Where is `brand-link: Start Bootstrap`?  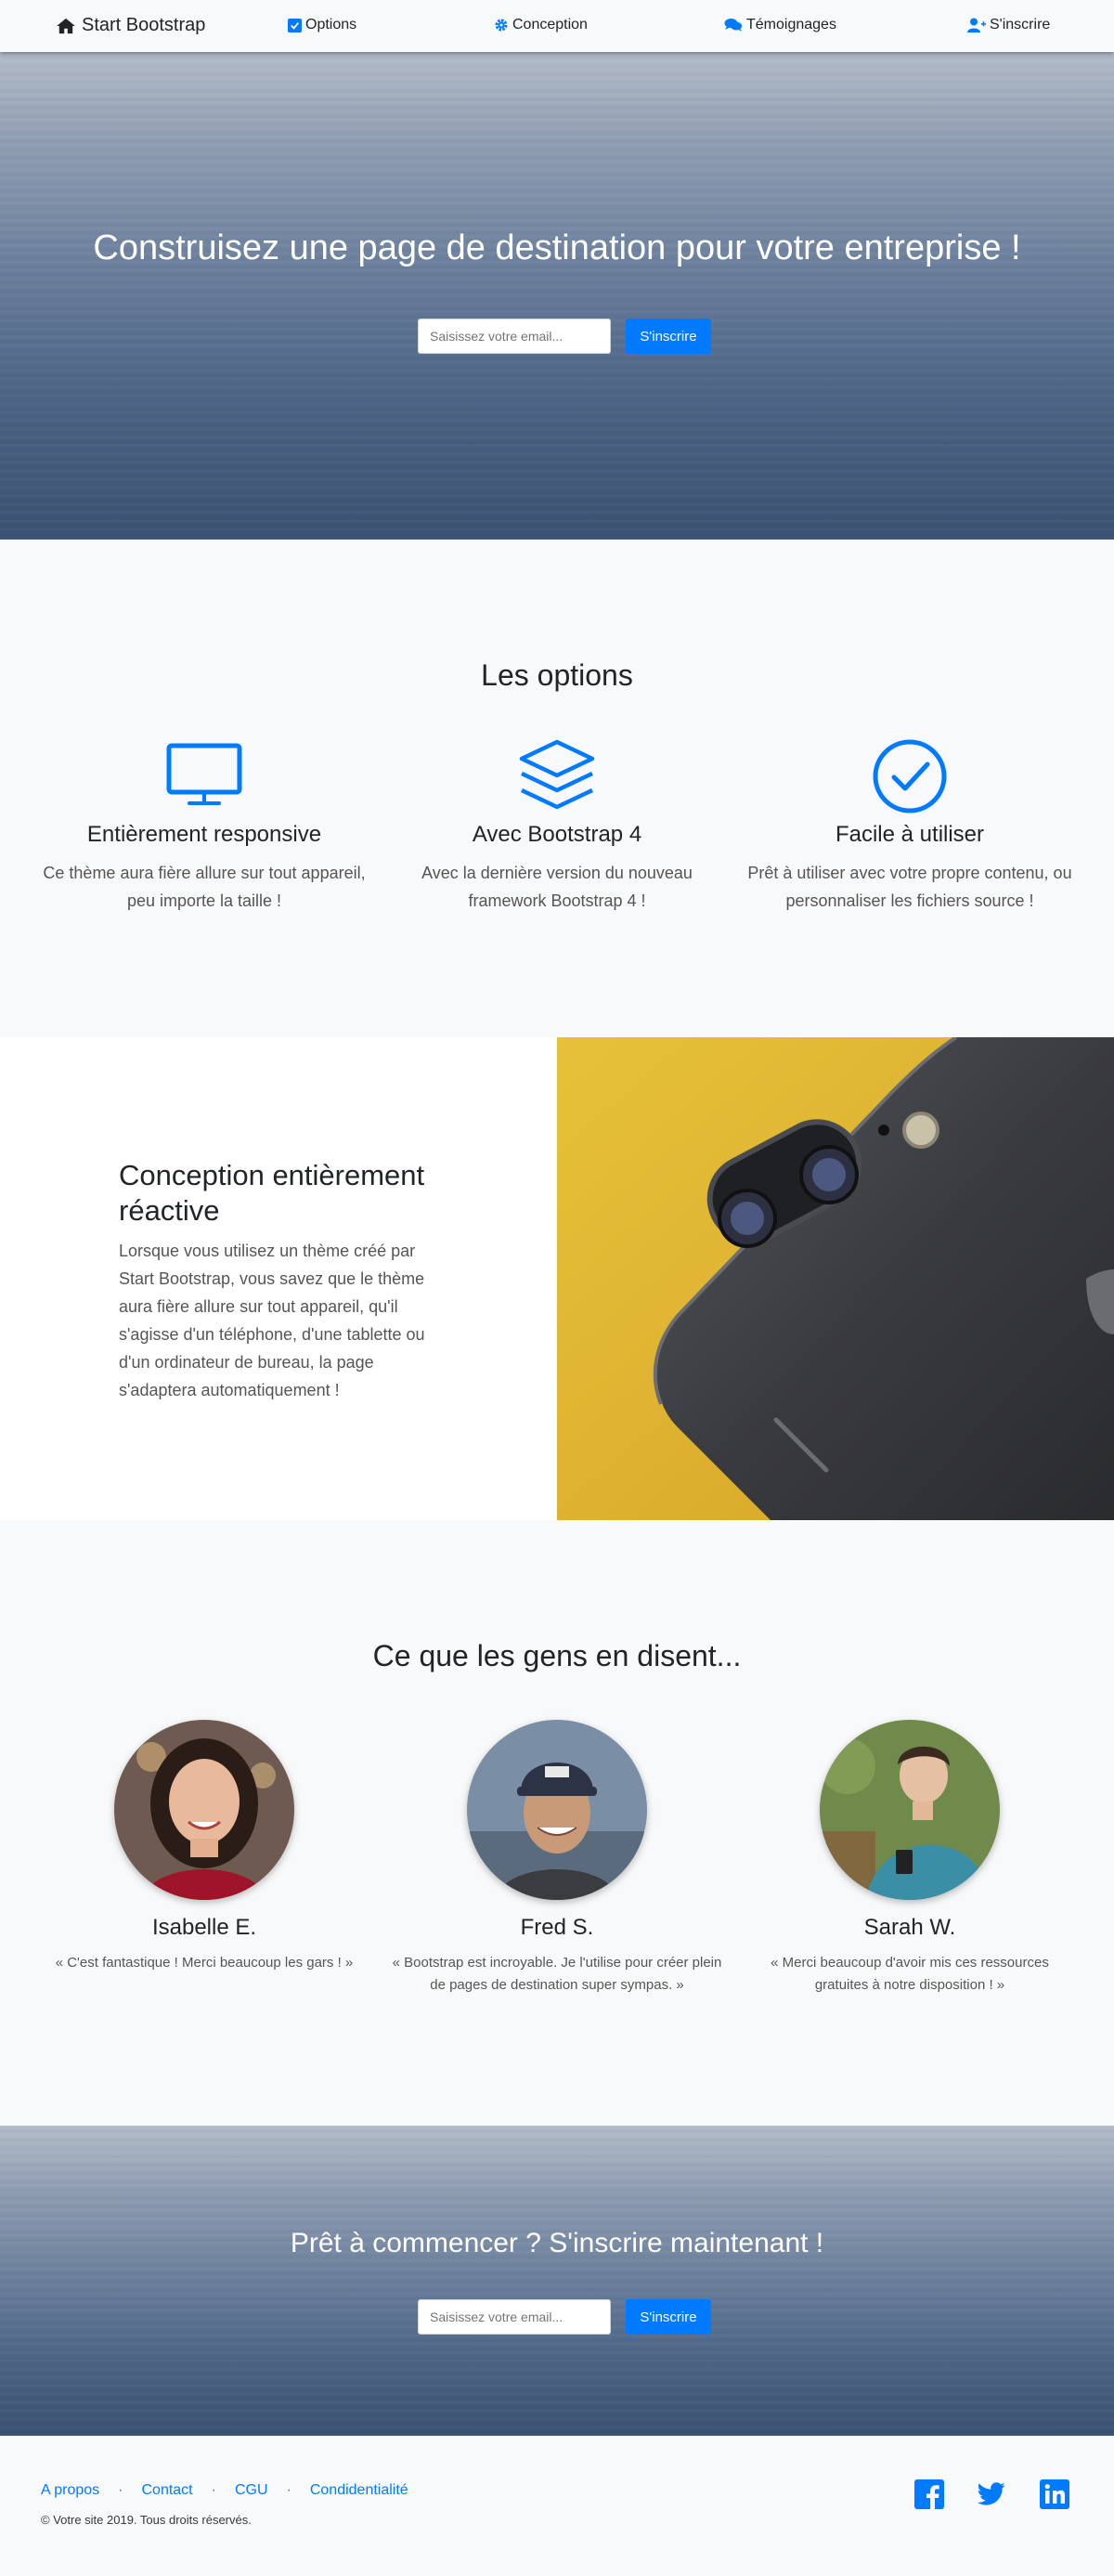
brand-link: Start Bootstrap is located at coordinates (130, 26).